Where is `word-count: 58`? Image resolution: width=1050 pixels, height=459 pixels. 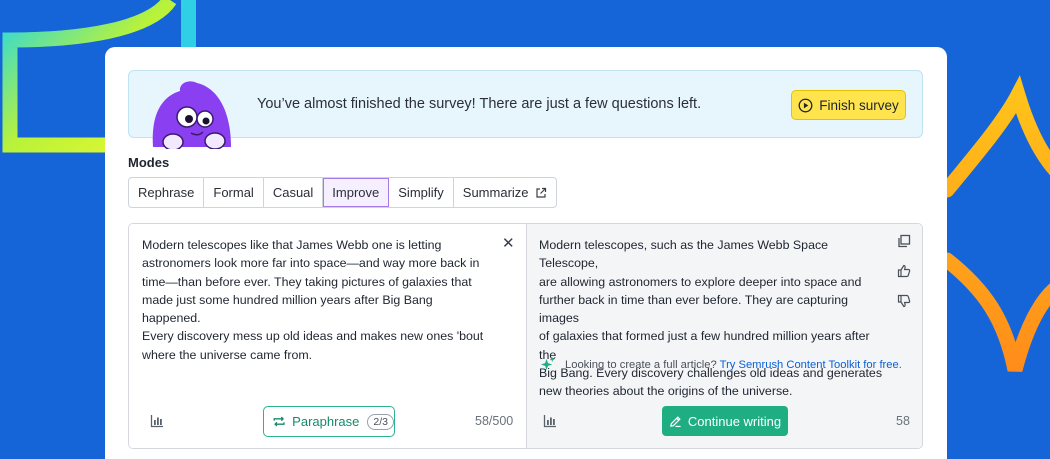
word-count: 58 is located at coordinates (903, 421).